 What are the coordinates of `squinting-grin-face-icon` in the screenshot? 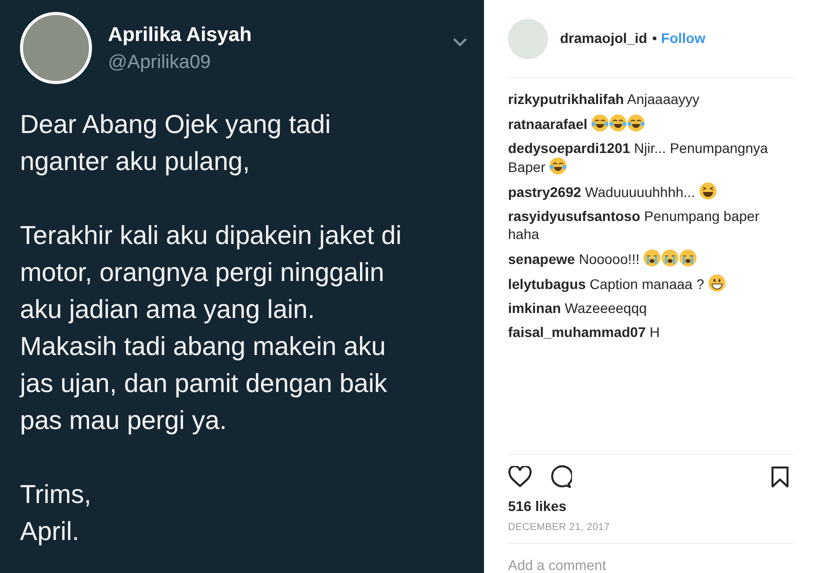 It's located at (707, 191).